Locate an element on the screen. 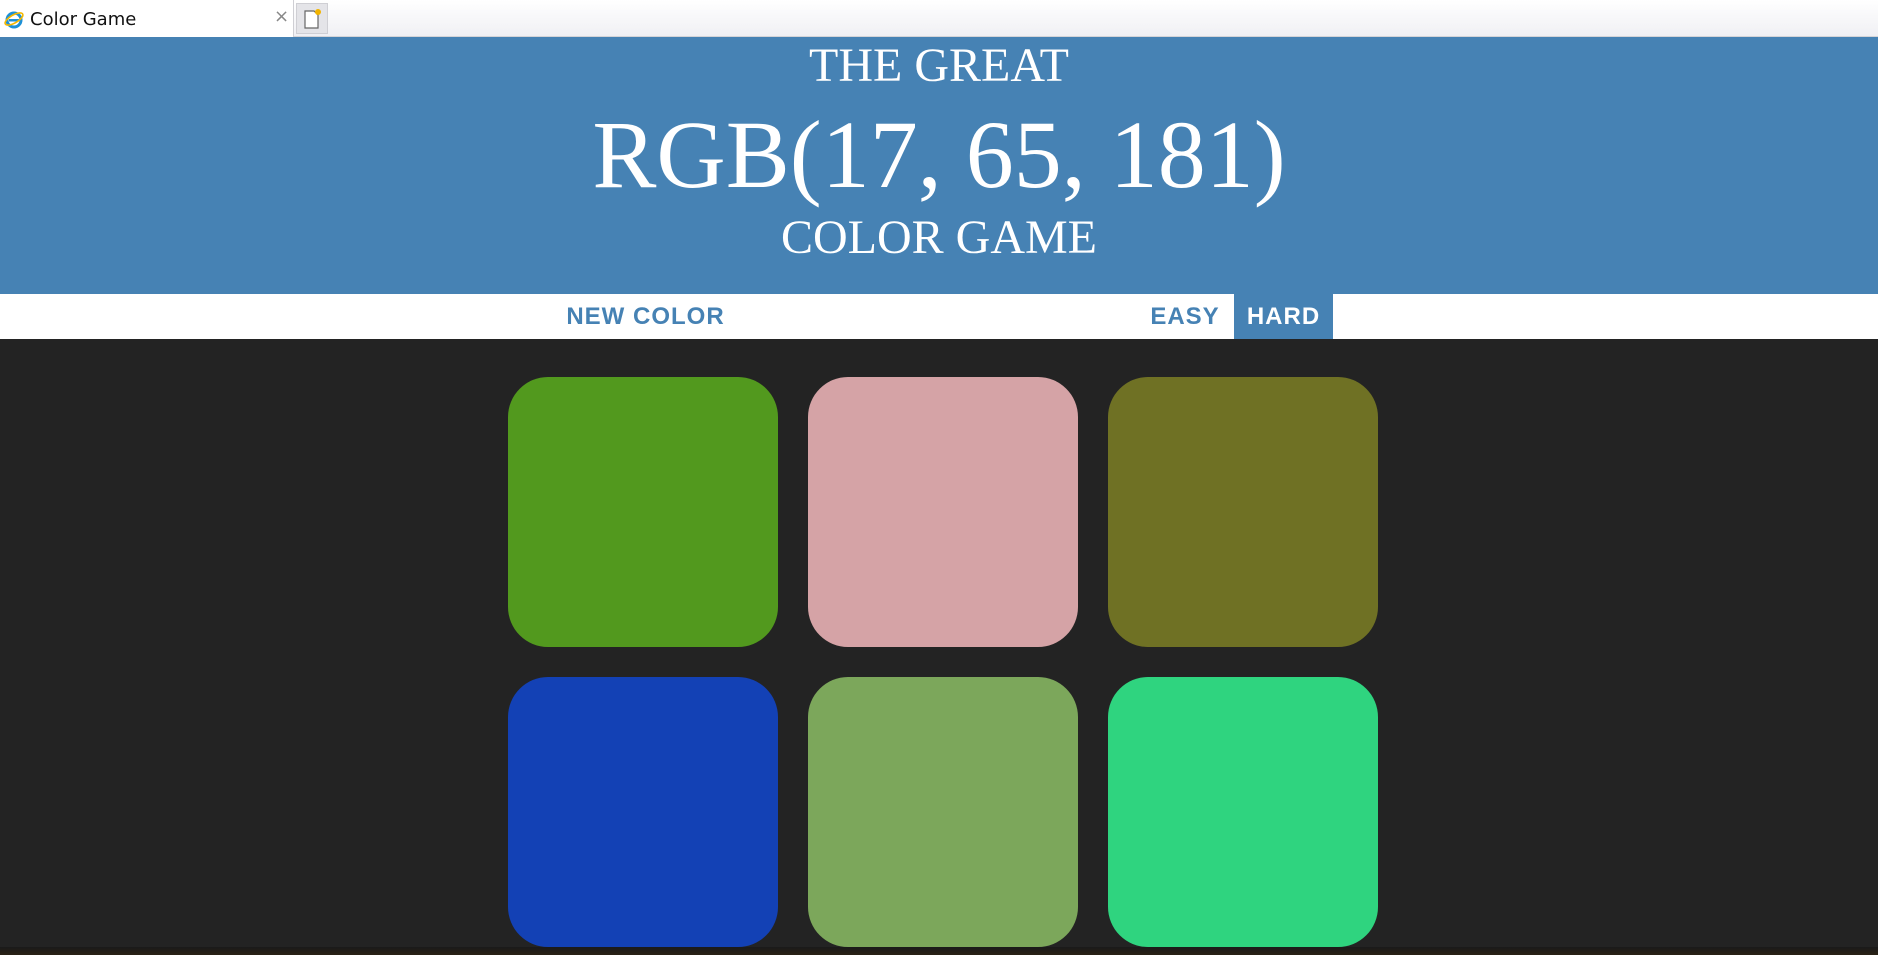 This screenshot has height=955, width=1878. new-tab-icon is located at coordinates (312, 19).